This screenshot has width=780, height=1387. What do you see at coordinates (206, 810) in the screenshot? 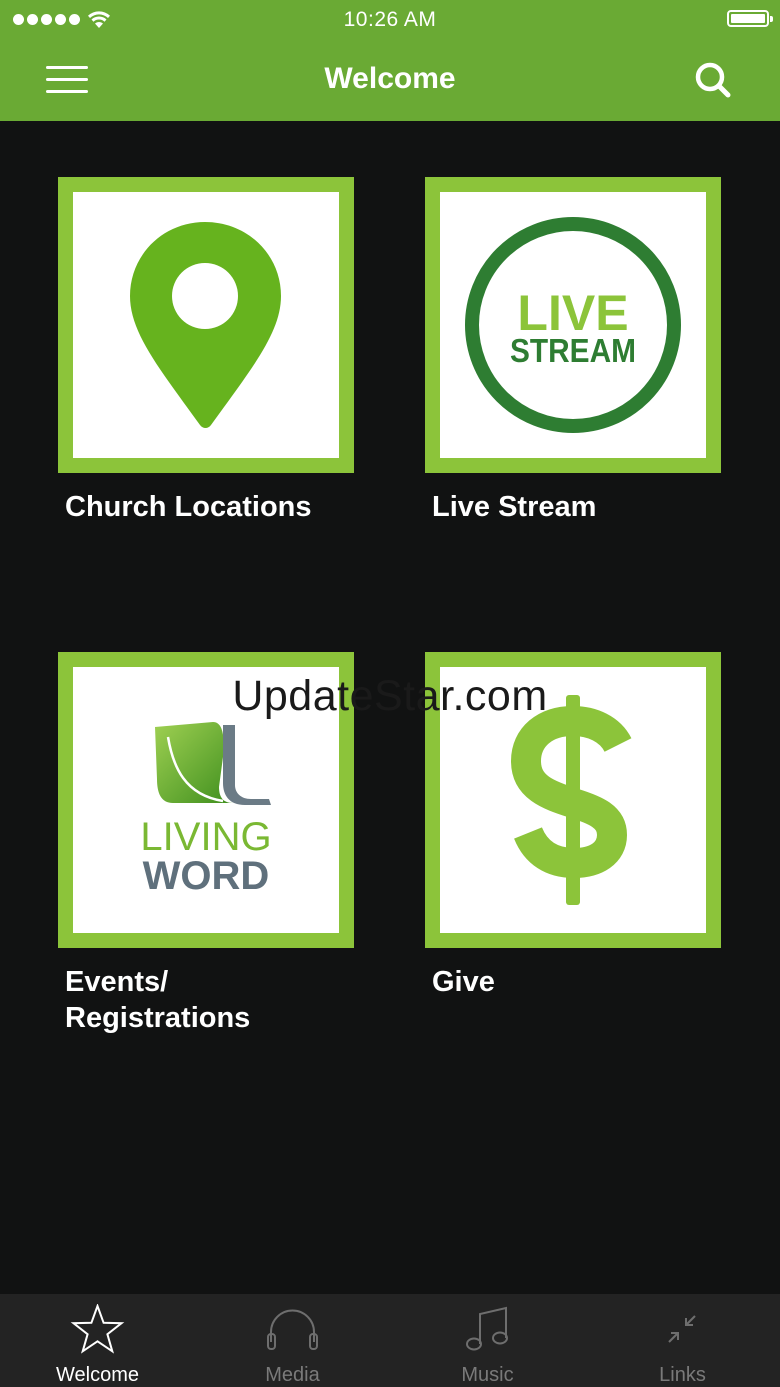
I see `living-word-logo: LIVING WORD` at bounding box center [206, 810].